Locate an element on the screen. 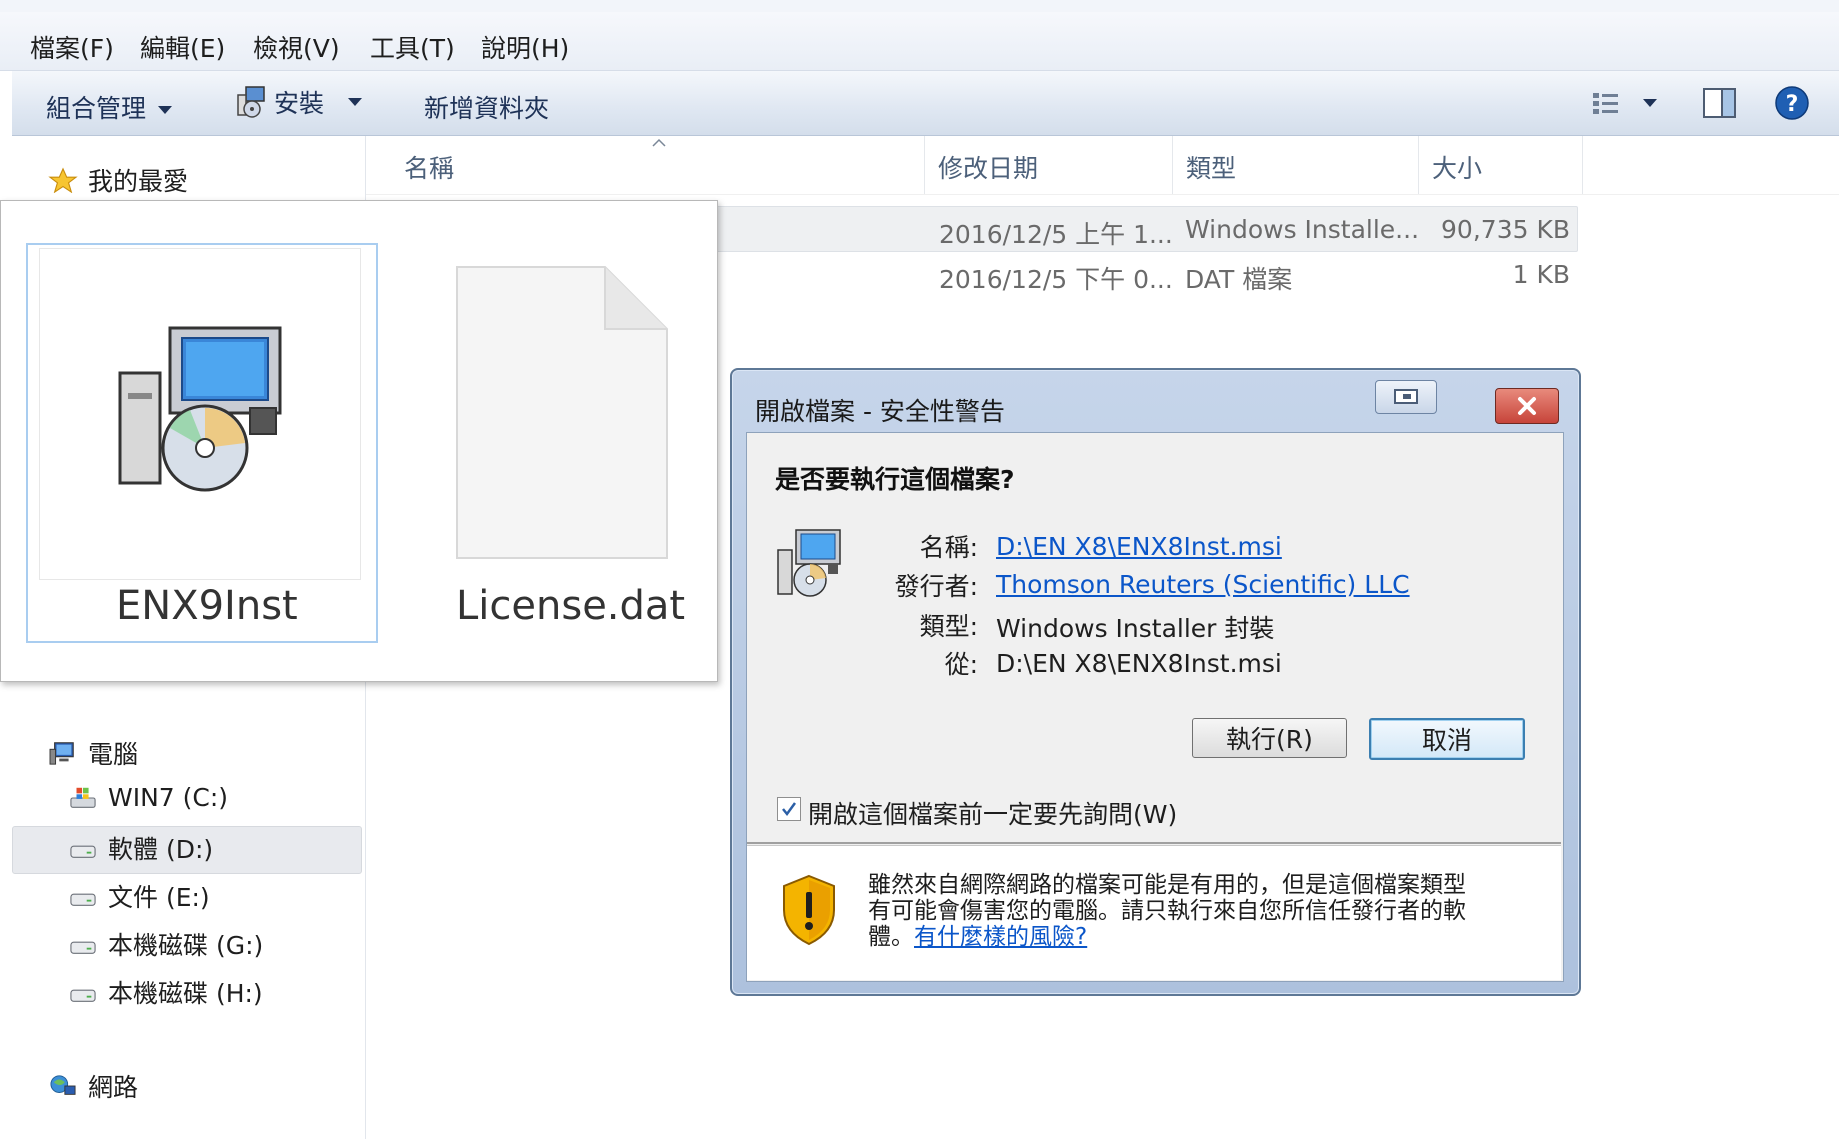 The height and width of the screenshot is (1139, 1839). nav-drive-h-label: 本機磁碟 (H:) is located at coordinates (185, 993).